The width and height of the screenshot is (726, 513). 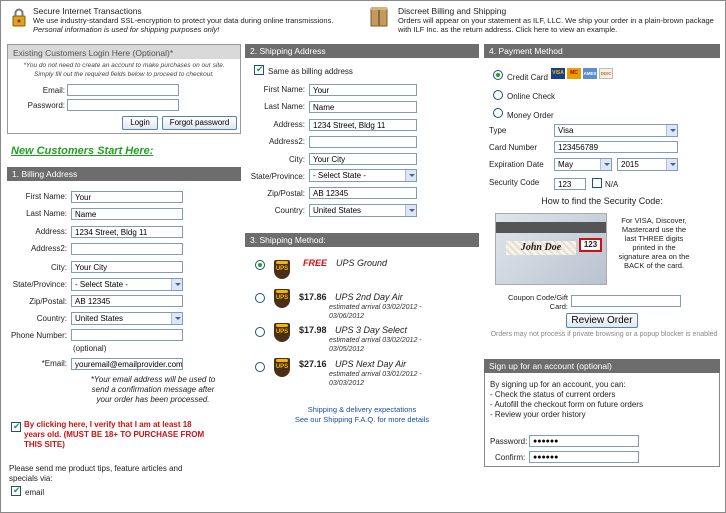 I want to click on billing-zip-label: Zip/Postal:, so click(x=48, y=301).